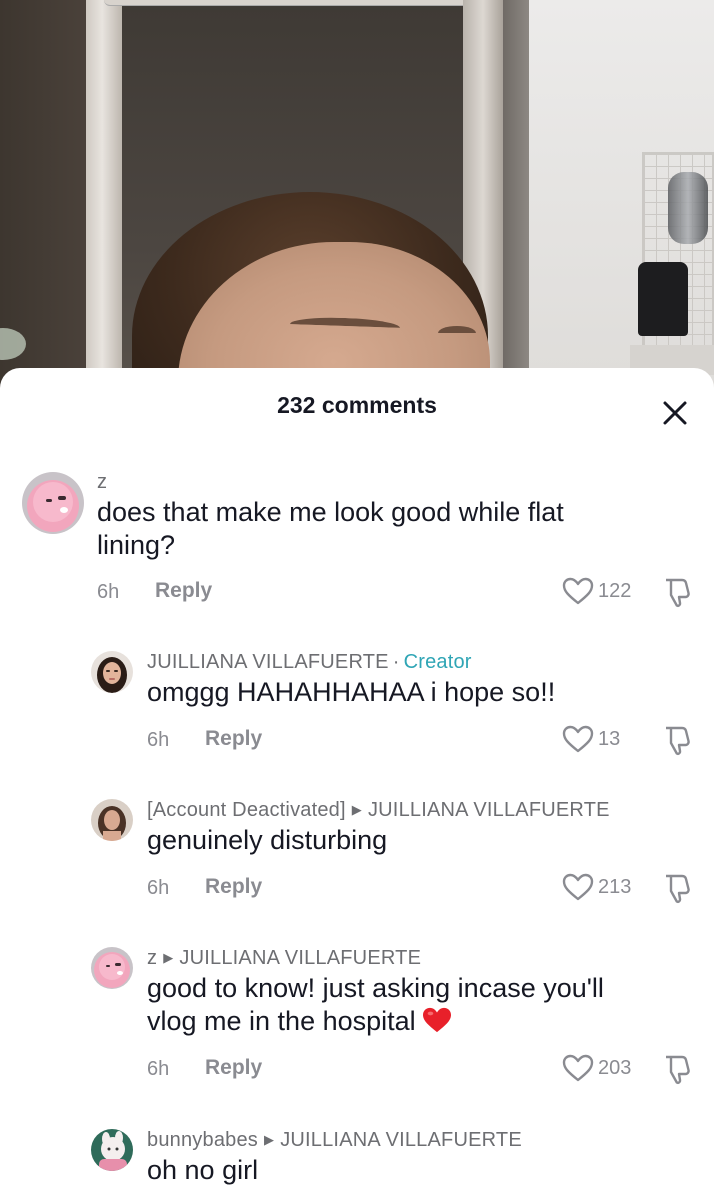 The height and width of the screenshot is (1200, 714). Describe the element at coordinates (437, 662) in the screenshot. I see `creator-badge: Creator` at that location.